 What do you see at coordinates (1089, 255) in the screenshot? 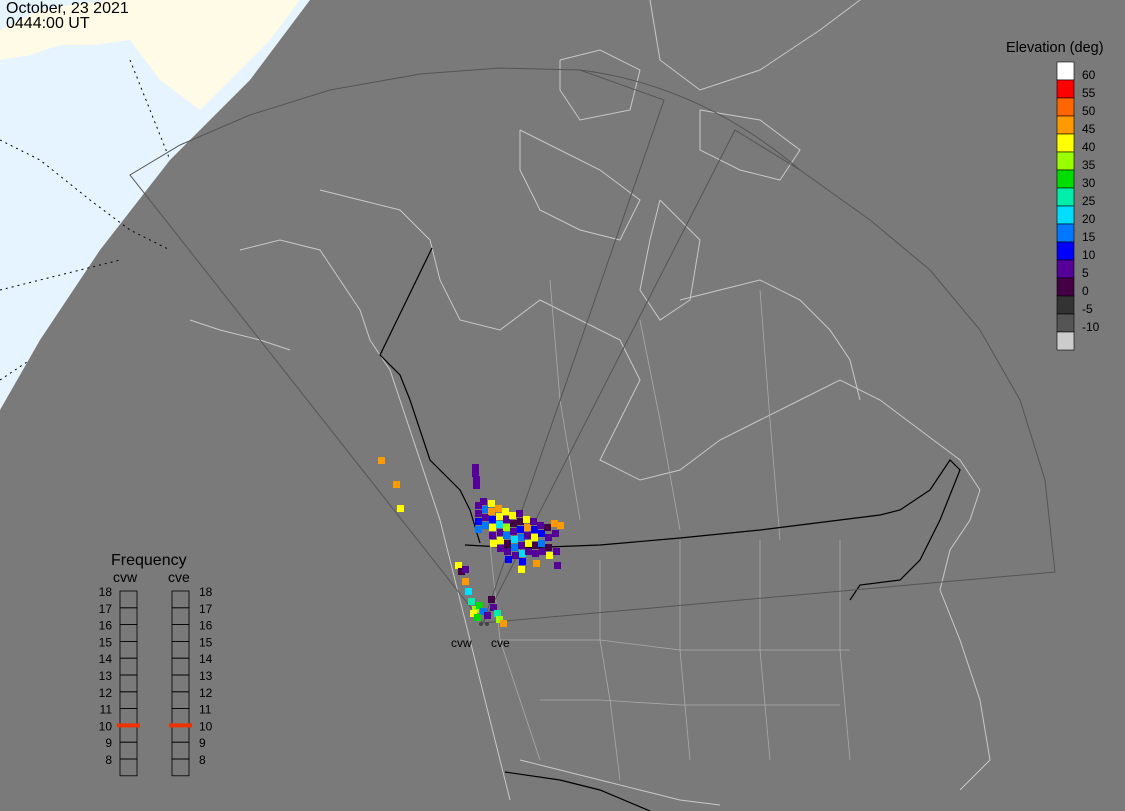
I see `legend-tick-label: 10` at bounding box center [1089, 255].